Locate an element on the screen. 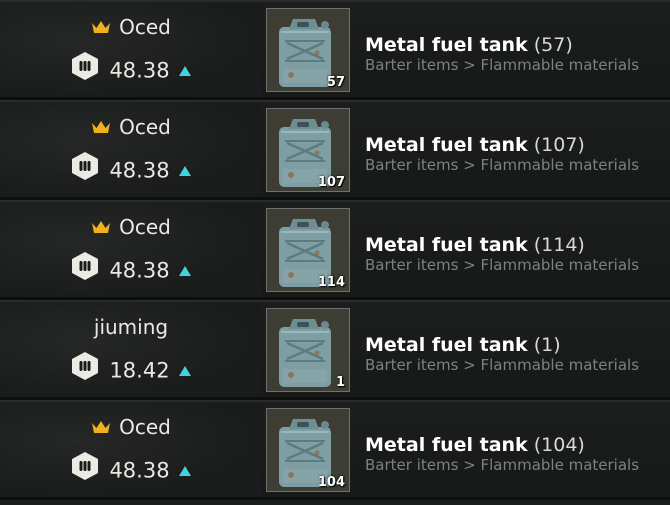  seller-panel: jiuming 18.42 is located at coordinates (131, 349).